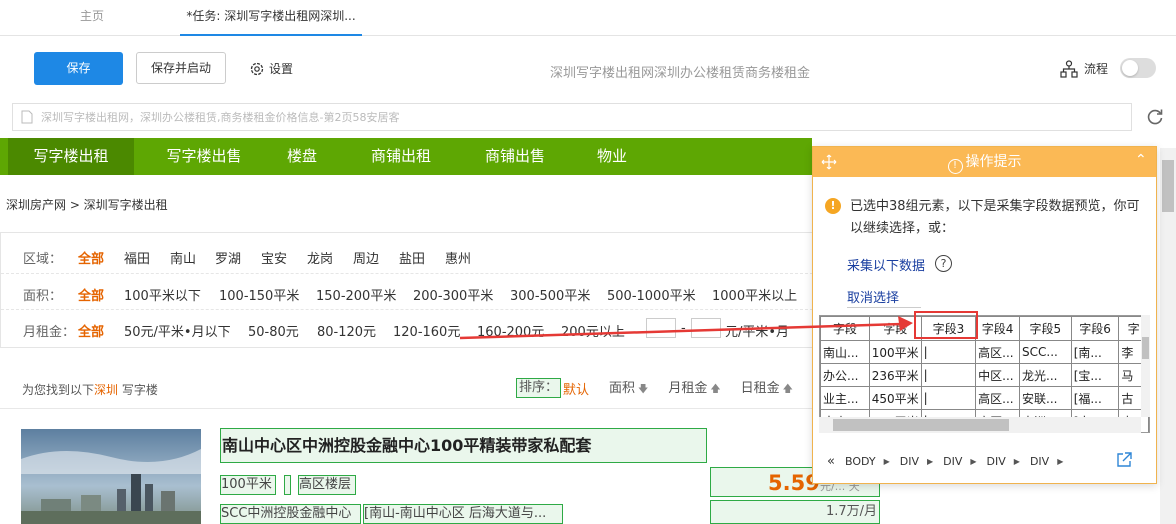 The width and height of the screenshot is (1176, 524). I want to click on collapse-icon: ⌃, so click(1142, 160).